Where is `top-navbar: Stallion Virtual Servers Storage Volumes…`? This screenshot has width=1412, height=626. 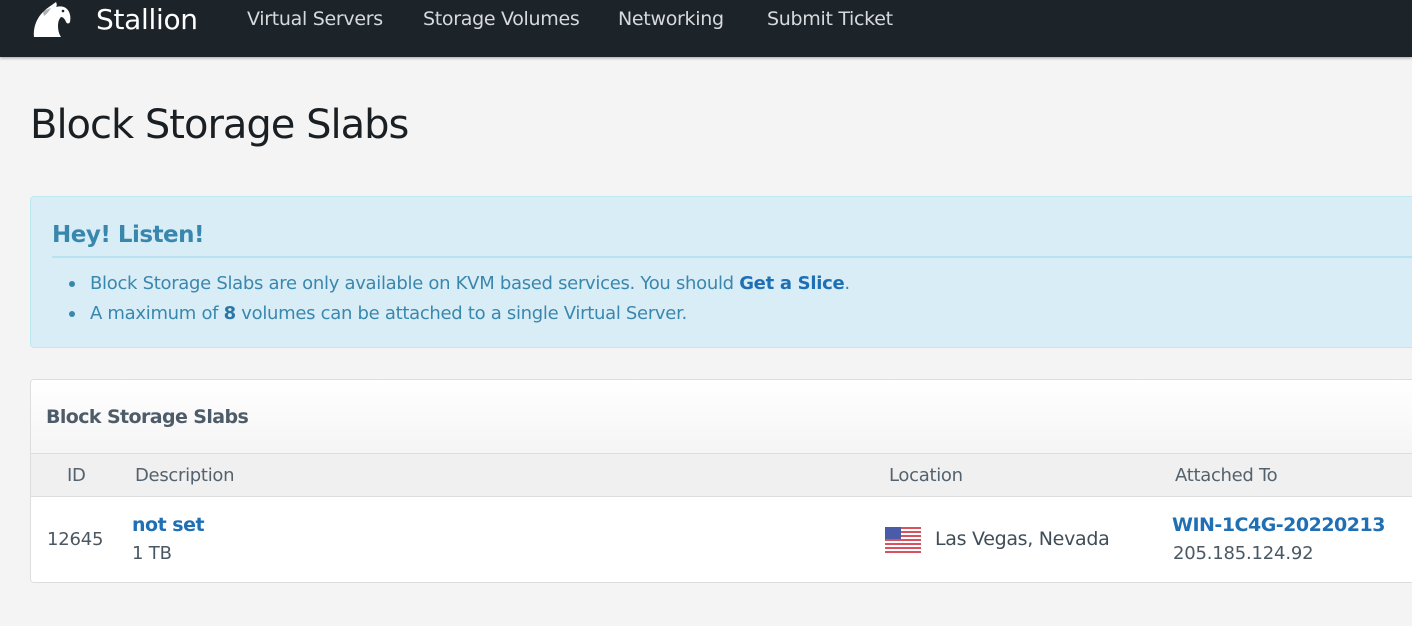
top-navbar: Stallion Virtual Servers Storage Volumes… is located at coordinates (706, 28).